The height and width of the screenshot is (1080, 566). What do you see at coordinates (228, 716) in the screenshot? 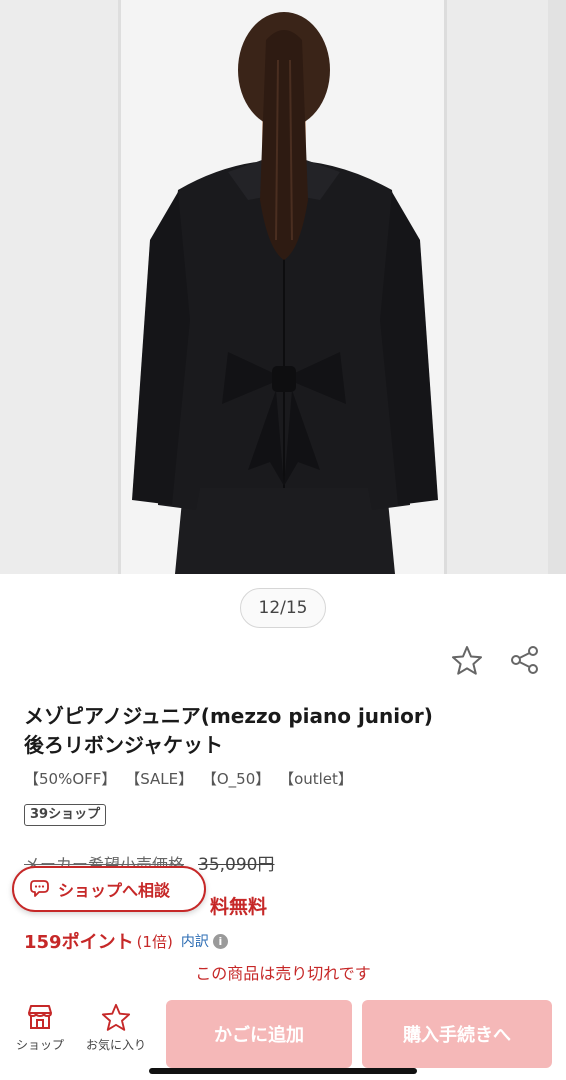
I see `product-title-line1: メゾピアノジュニア(mezzo piano junior)` at bounding box center [228, 716].